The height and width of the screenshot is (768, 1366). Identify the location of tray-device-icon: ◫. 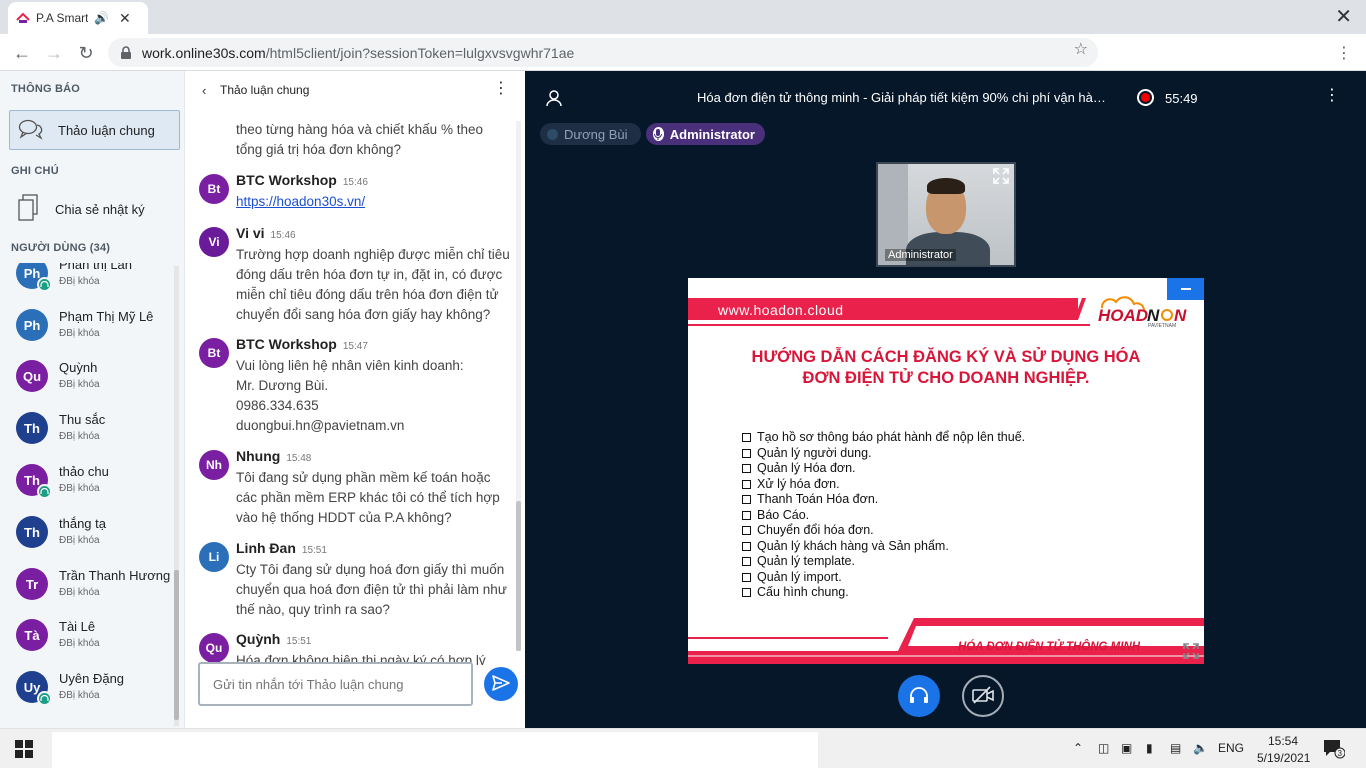
(1103, 748).